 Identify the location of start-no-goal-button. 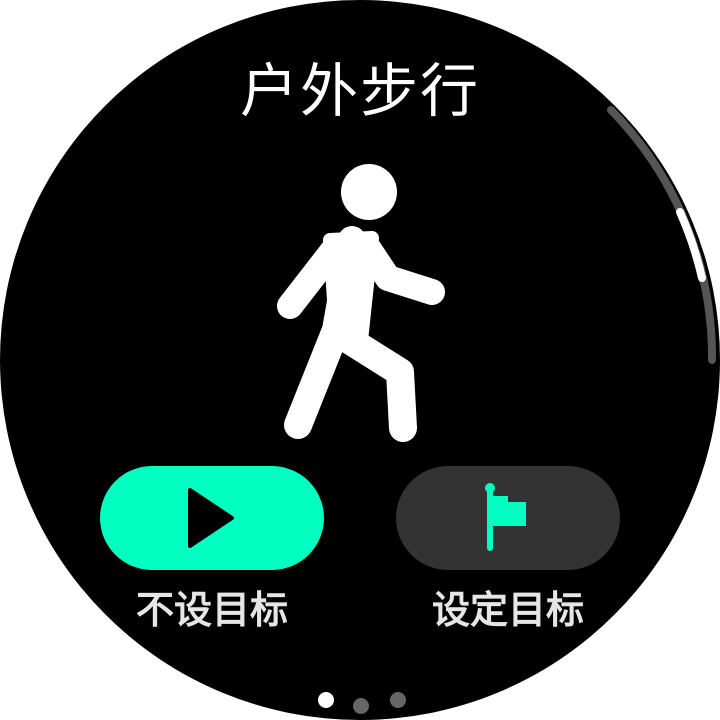
(212, 518).